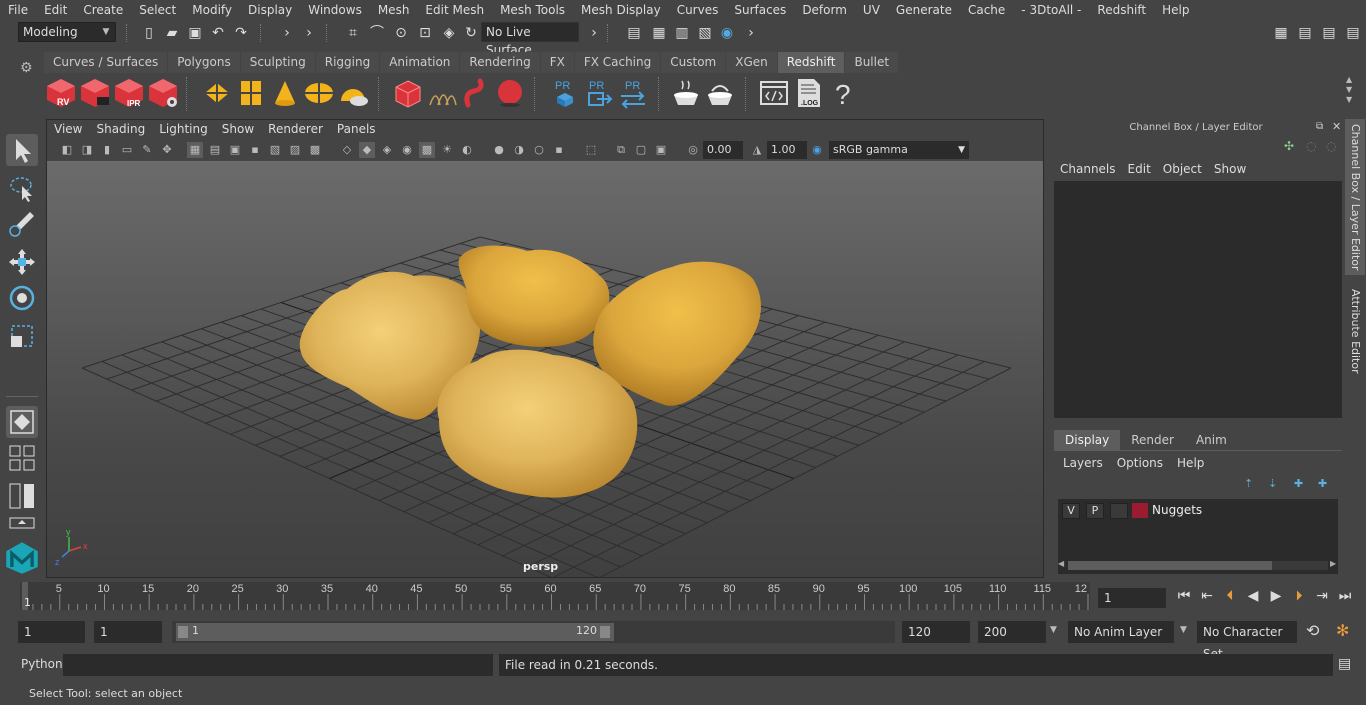 Image resolution: width=1366 pixels, height=705 pixels. What do you see at coordinates (22, 262) in the screenshot?
I see `move-tool-icon` at bounding box center [22, 262].